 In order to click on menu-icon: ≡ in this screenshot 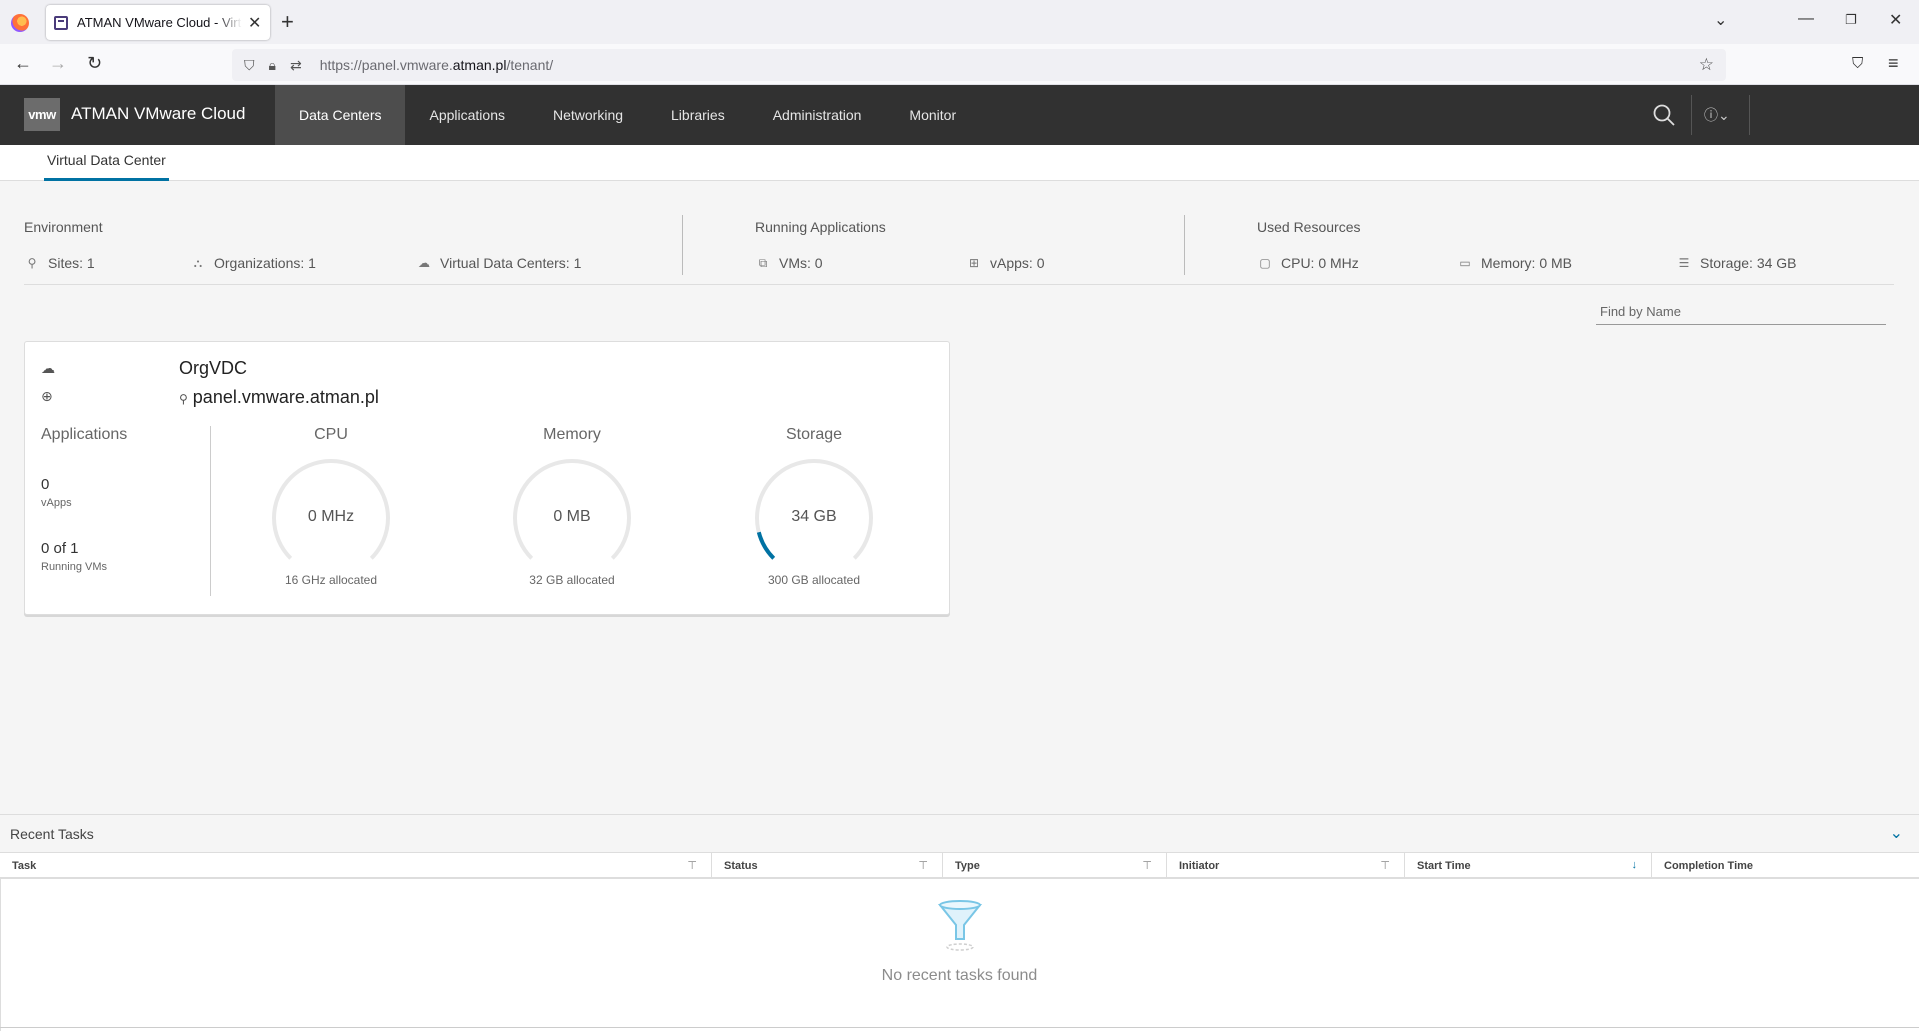, I will do `click(1893, 63)`.